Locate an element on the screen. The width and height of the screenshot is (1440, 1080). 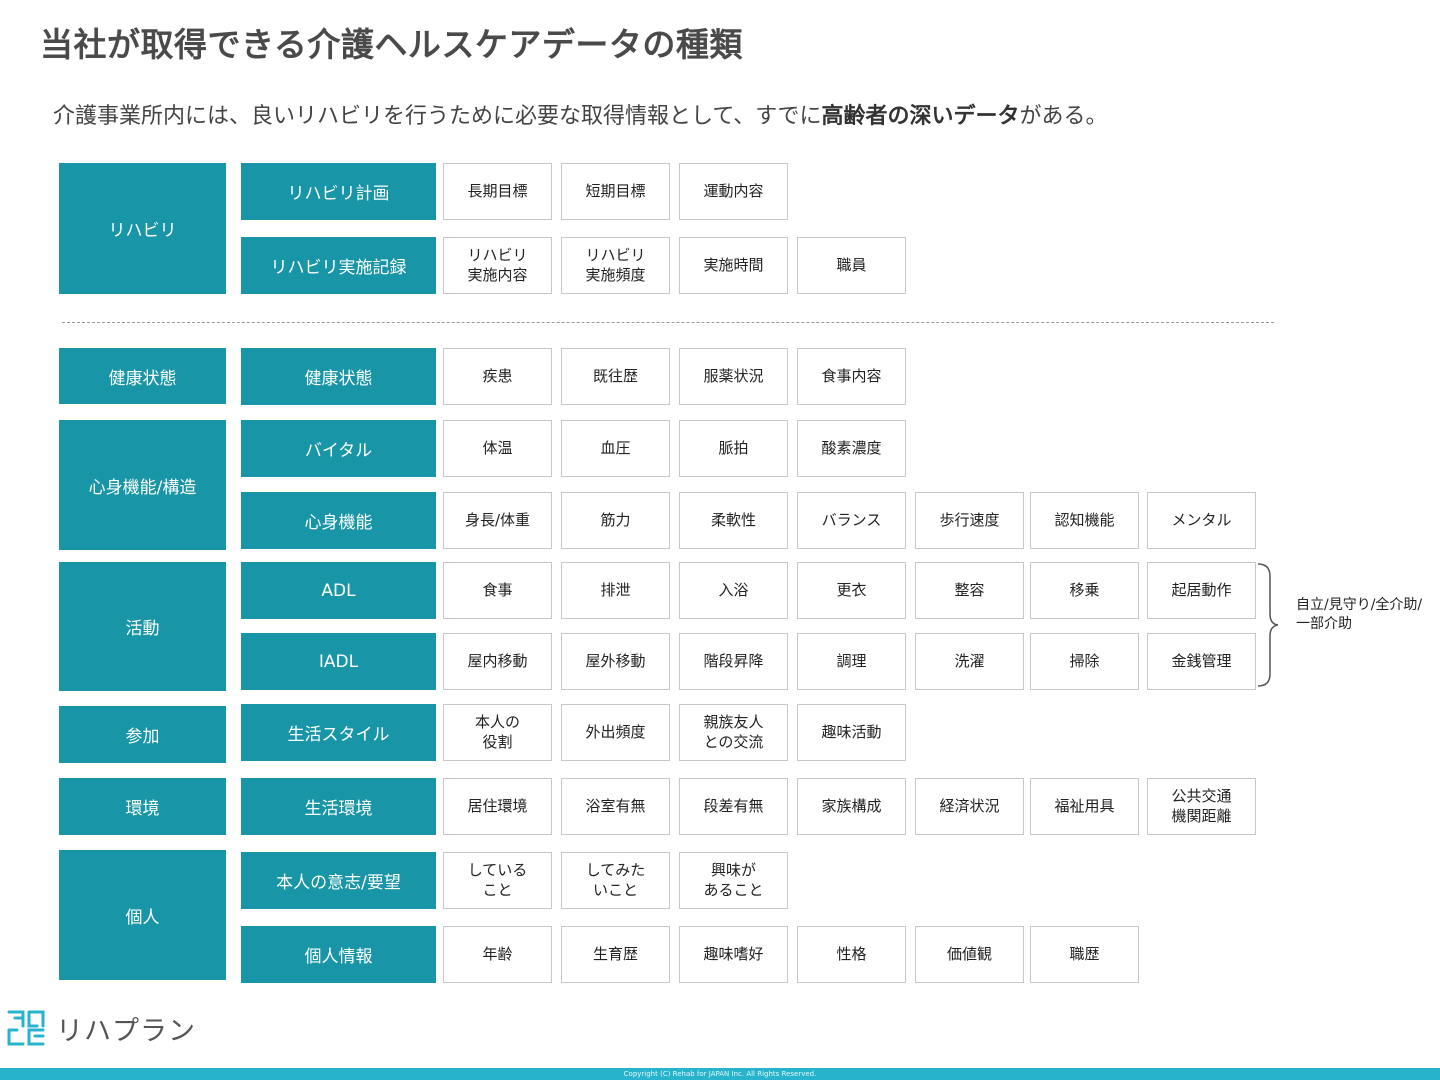
data-item-cell: 入浴 is located at coordinates (733, 590).